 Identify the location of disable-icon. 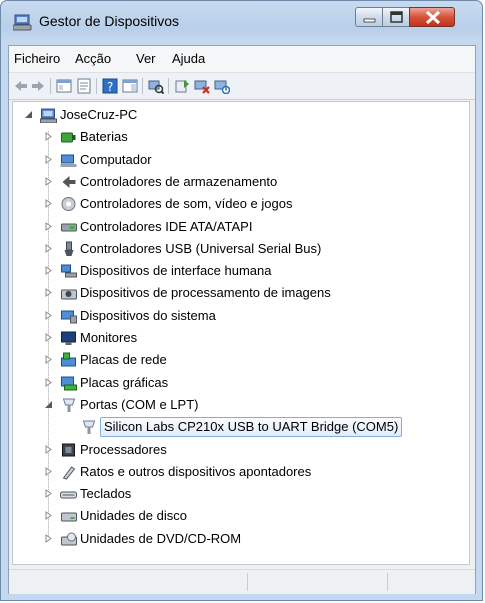
(222, 86).